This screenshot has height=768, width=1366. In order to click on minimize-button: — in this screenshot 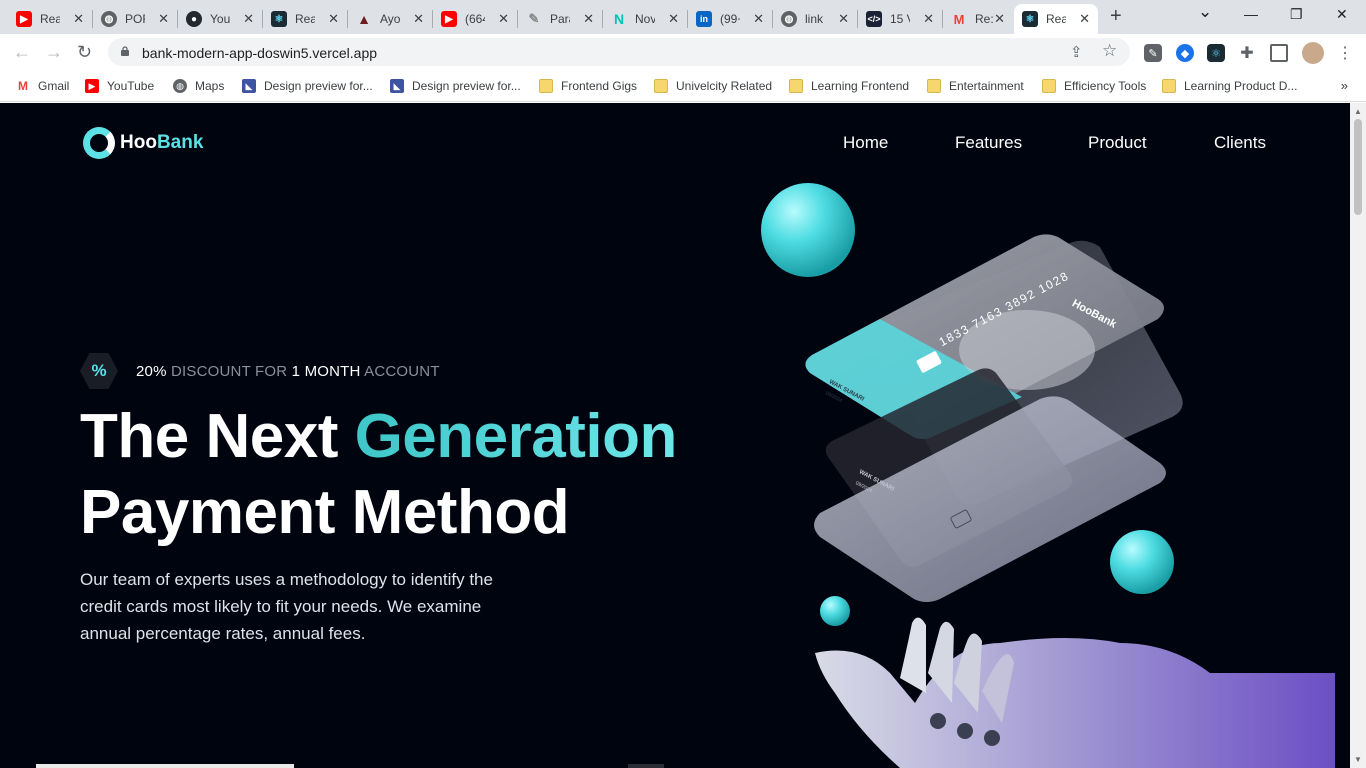, I will do `click(1251, 14)`.